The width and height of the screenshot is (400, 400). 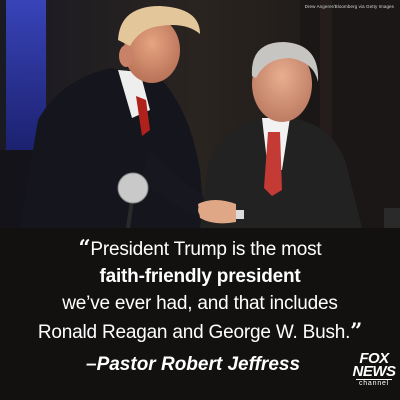 I want to click on fox-news-logo: FOX NEWS channel, so click(x=374, y=368).